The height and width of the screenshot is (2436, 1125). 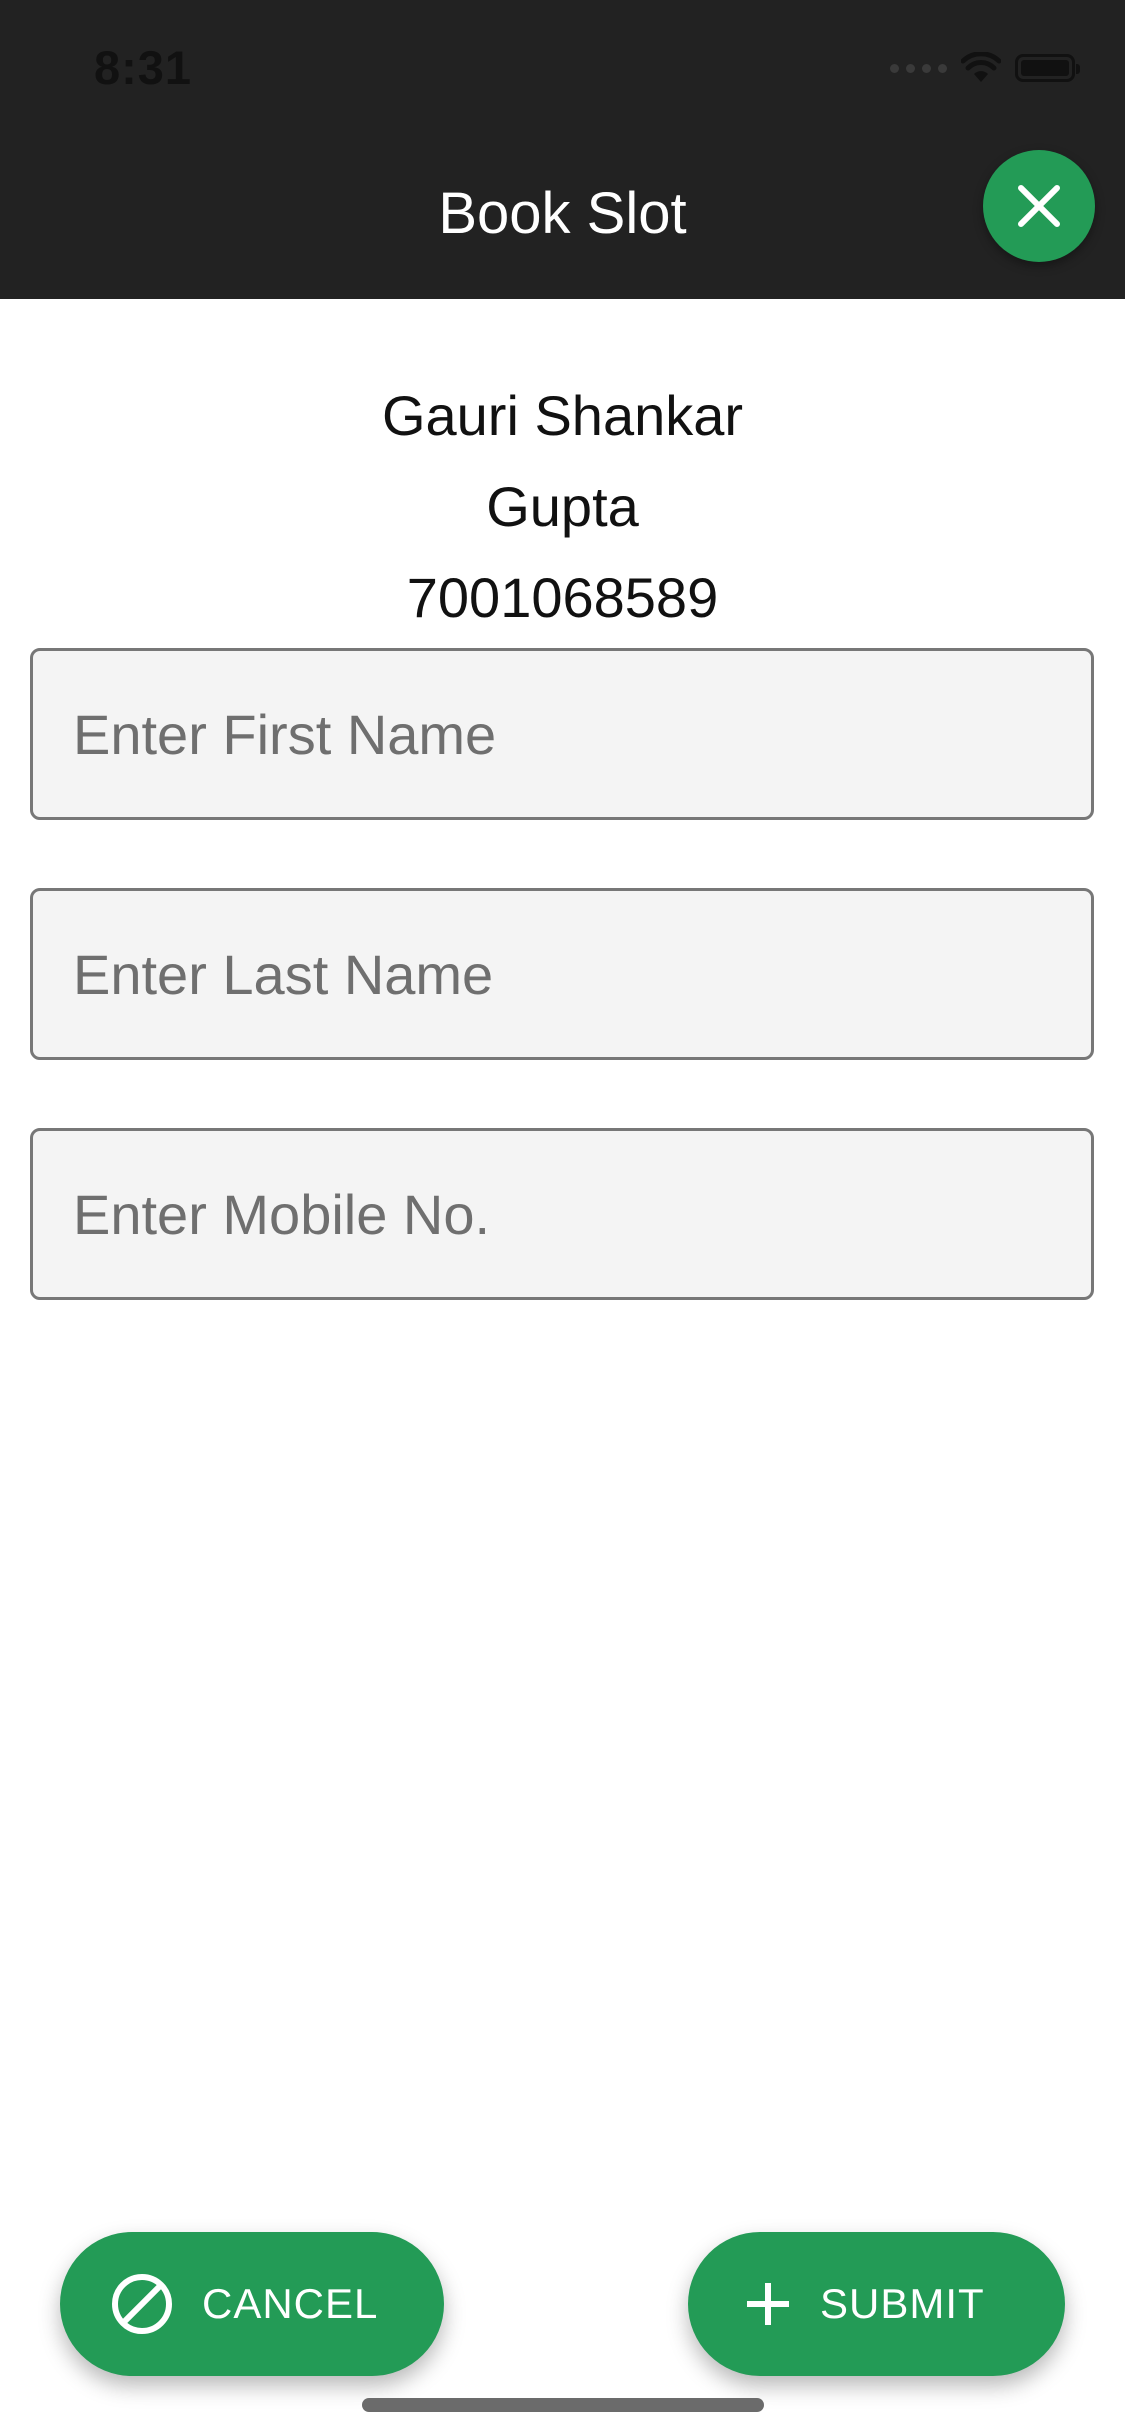 I want to click on close-icon, so click(x=1039, y=206).